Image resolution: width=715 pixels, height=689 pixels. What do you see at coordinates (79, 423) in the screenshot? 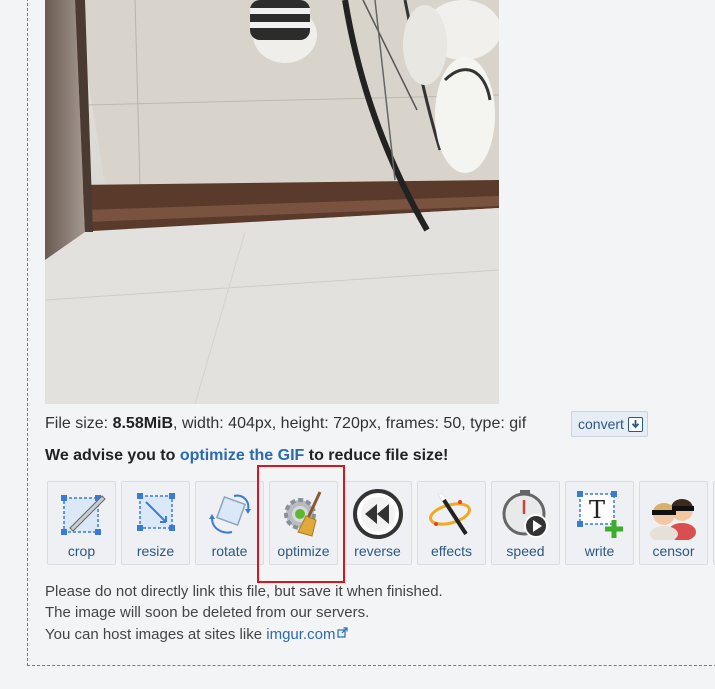
I see `file-info-prefix: File size:` at bounding box center [79, 423].